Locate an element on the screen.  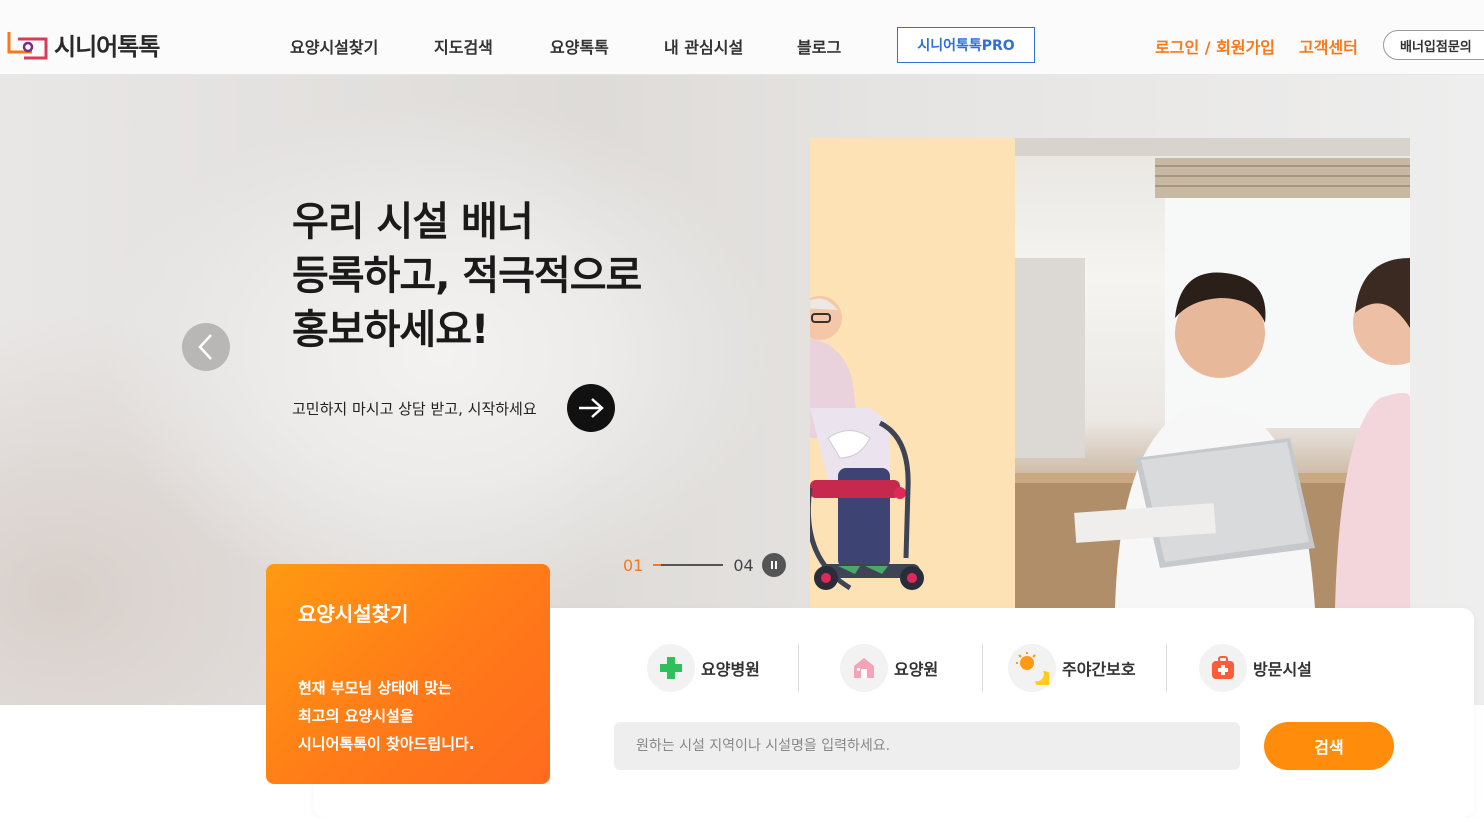
category-nursing-hospital: 요양병원 is located at coordinates (703, 668).